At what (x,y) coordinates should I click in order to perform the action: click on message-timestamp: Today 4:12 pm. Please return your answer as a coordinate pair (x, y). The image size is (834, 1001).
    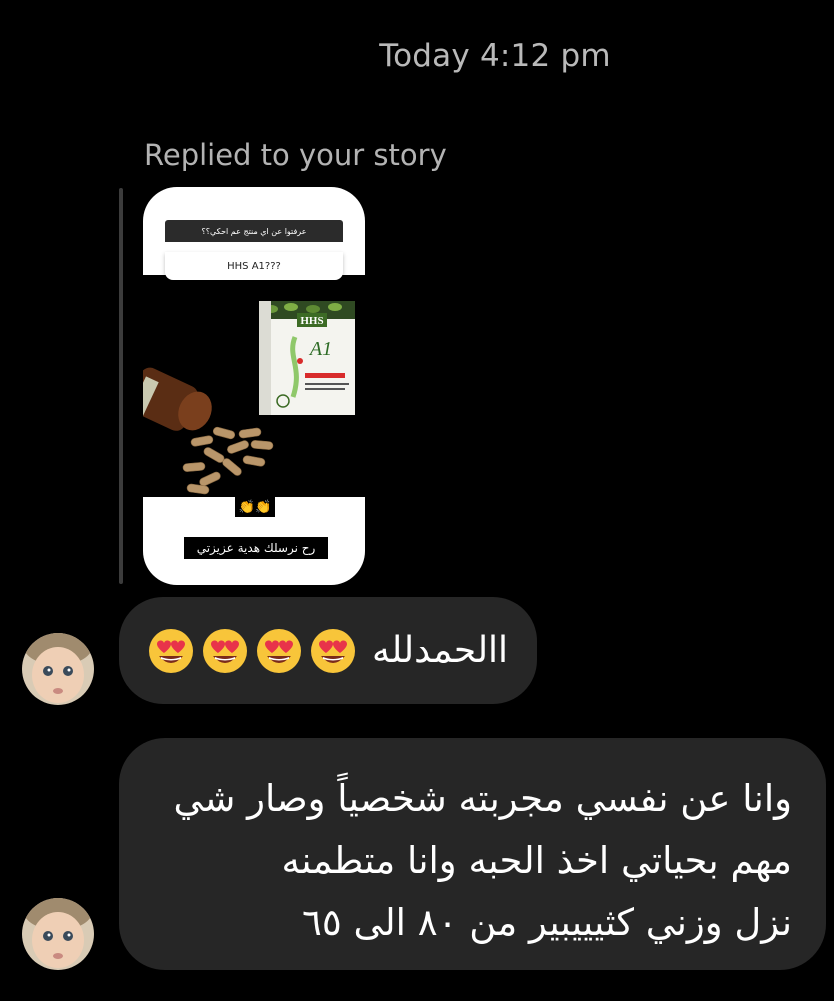
    Looking at the image, I should click on (495, 56).